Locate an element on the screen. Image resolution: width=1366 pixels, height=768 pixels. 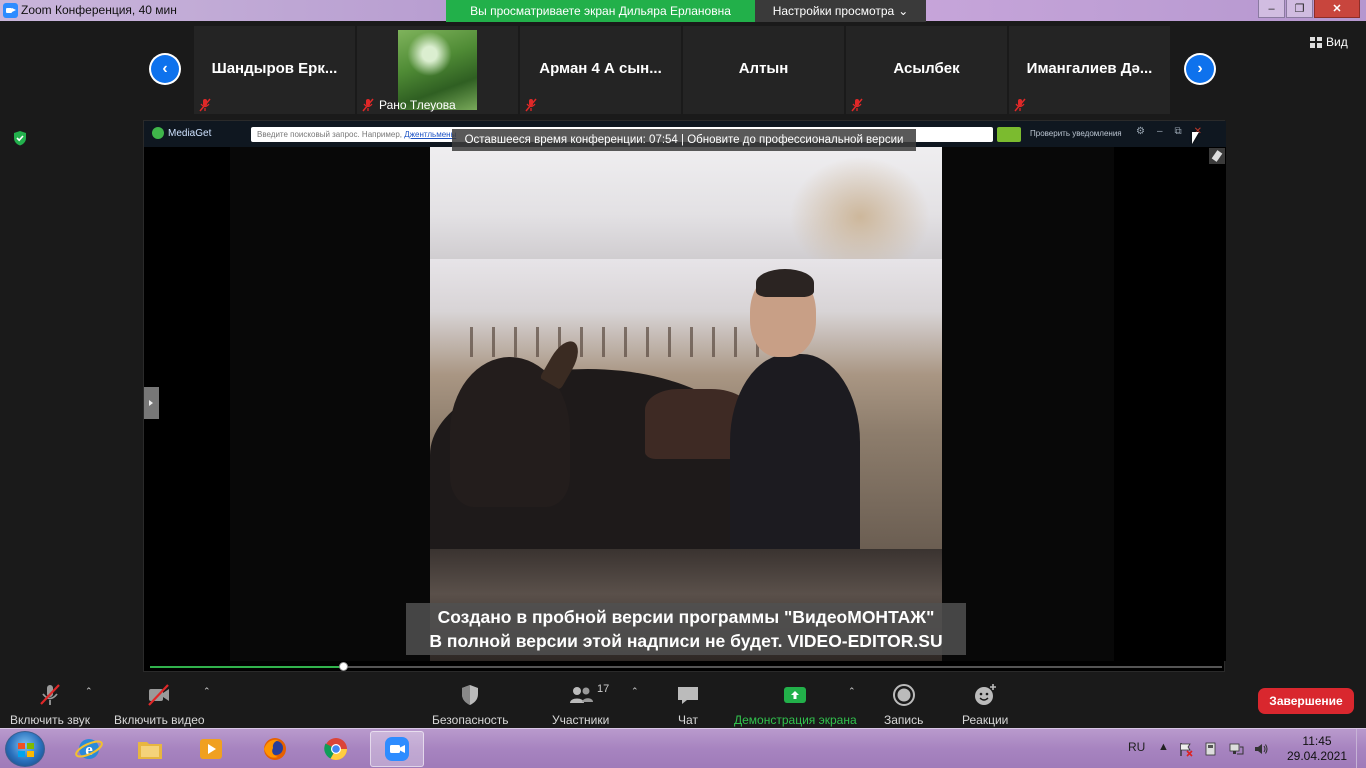
participant-tile: Асылбек is located at coordinates (926, 70).